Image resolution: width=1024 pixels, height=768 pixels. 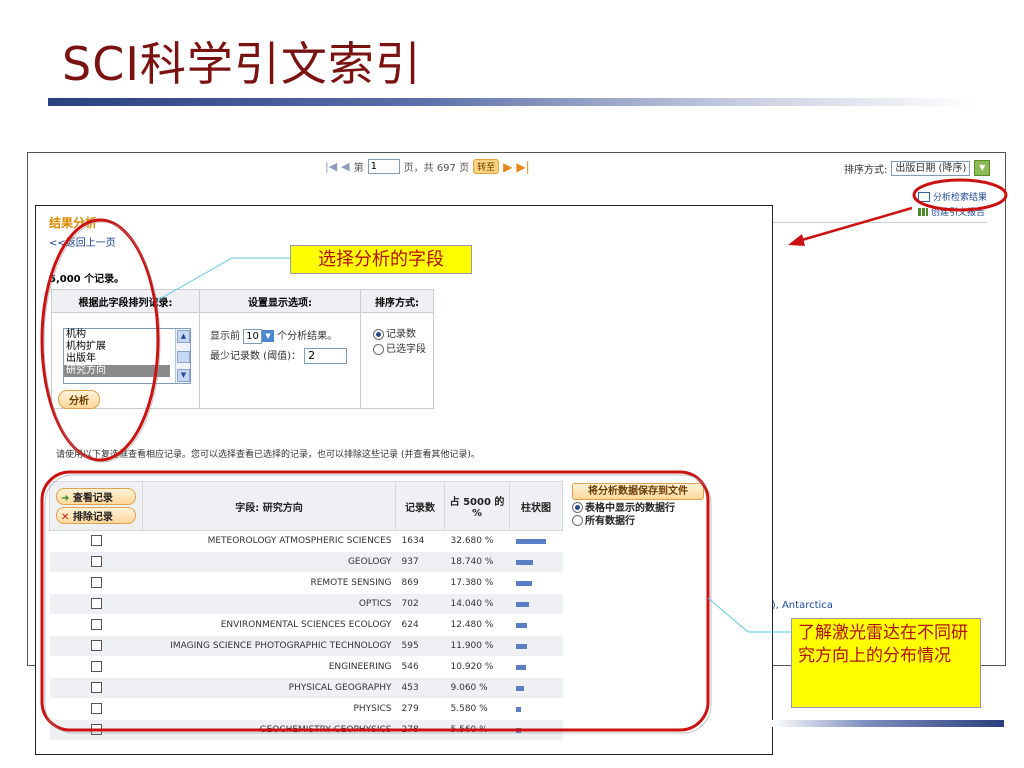 What do you see at coordinates (960, 195) in the screenshot?
I see `analyze-link-ellipse` at bounding box center [960, 195].